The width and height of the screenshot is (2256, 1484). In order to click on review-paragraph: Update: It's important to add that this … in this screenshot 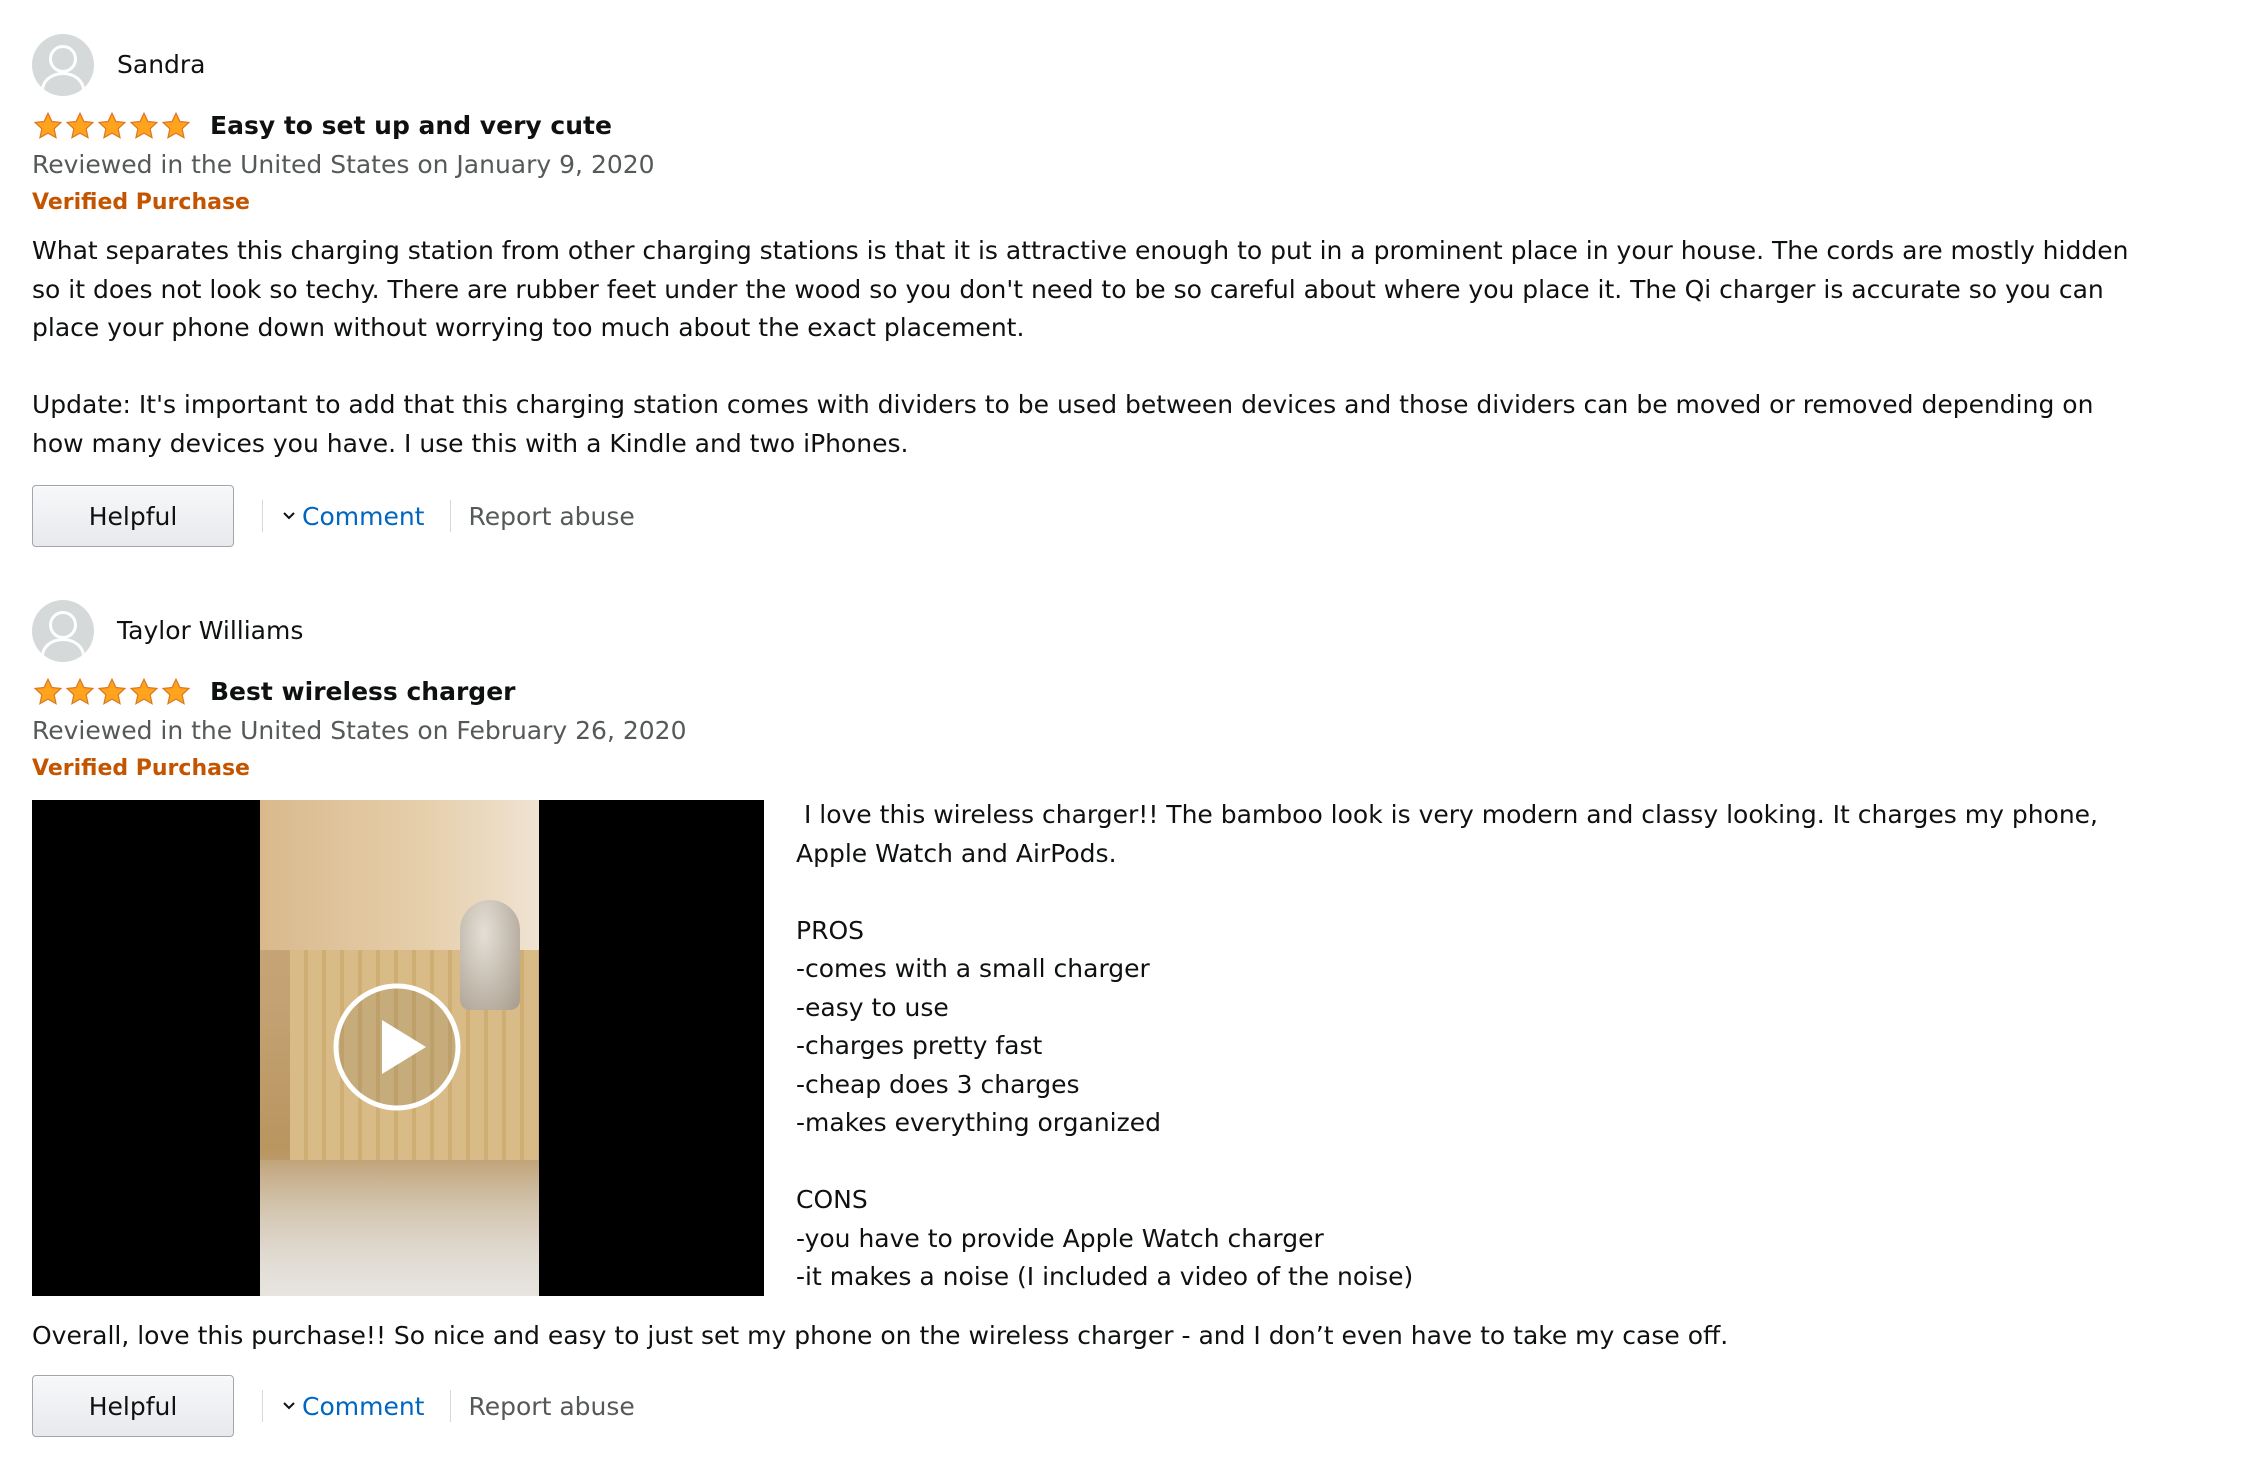, I will do `click(1067, 424)`.